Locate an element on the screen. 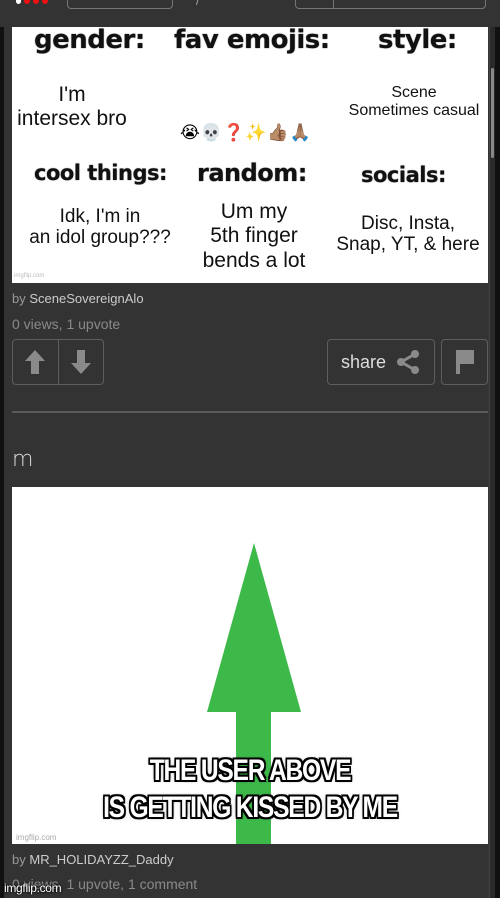 Image resolution: width=500 pixels, height=898 pixels. flag-icon is located at coordinates (464, 362).